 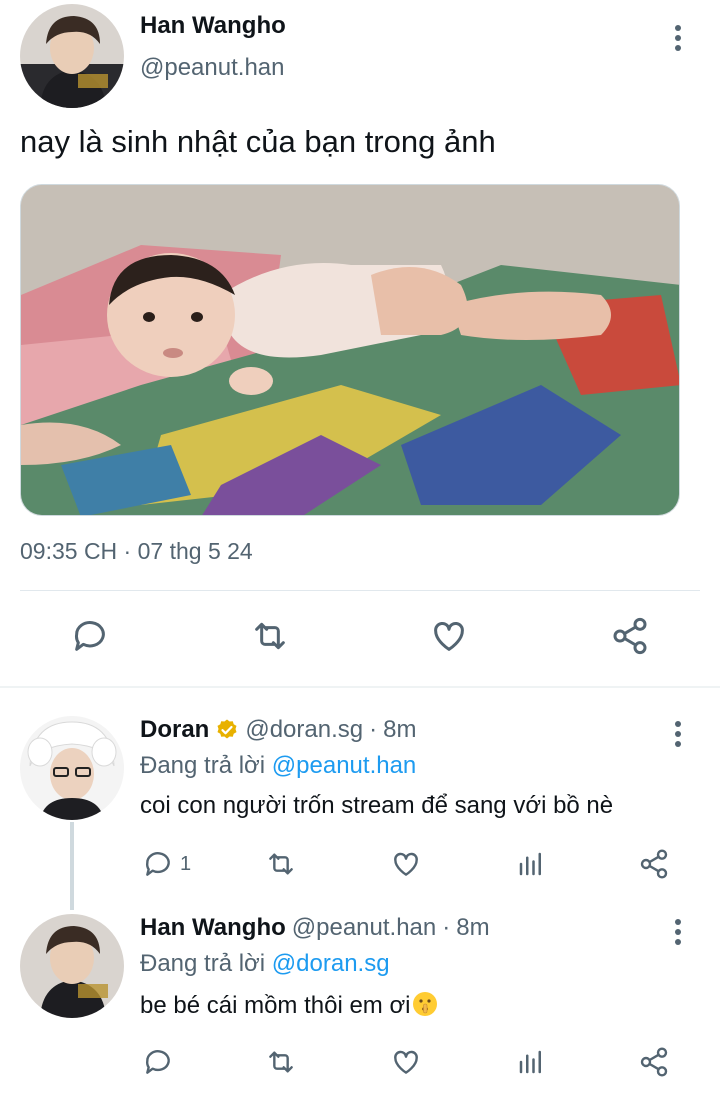 What do you see at coordinates (72, 866) in the screenshot?
I see `thread-line` at bounding box center [72, 866].